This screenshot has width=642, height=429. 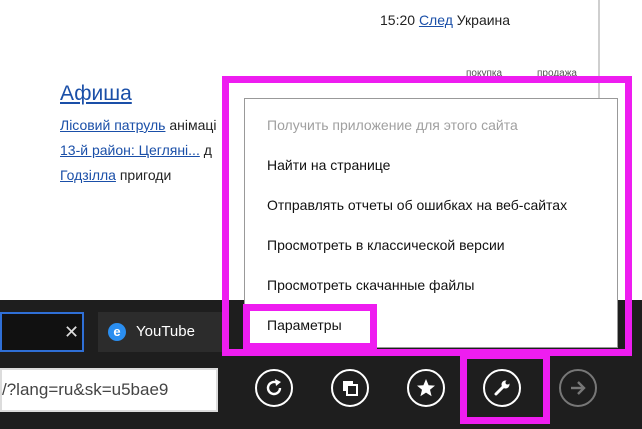 I want to click on address-input: /?lang=ru&sk=u5bae9, so click(x=85, y=390).